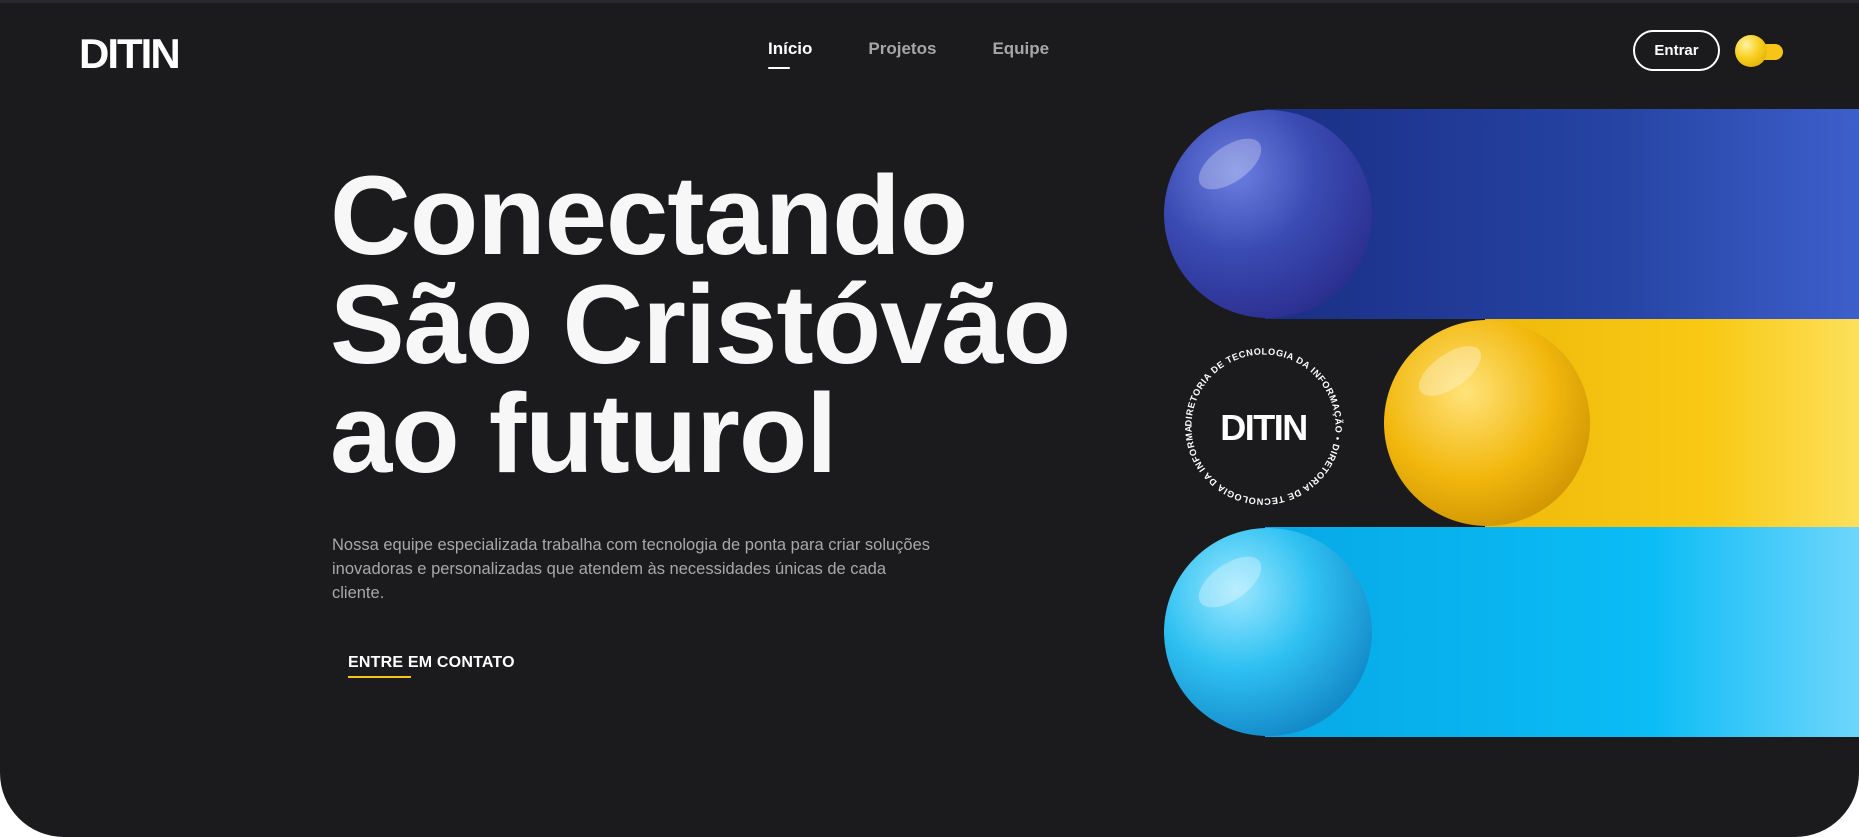  What do you see at coordinates (790, 48) in the screenshot?
I see `nav-inicio-label: Início` at bounding box center [790, 48].